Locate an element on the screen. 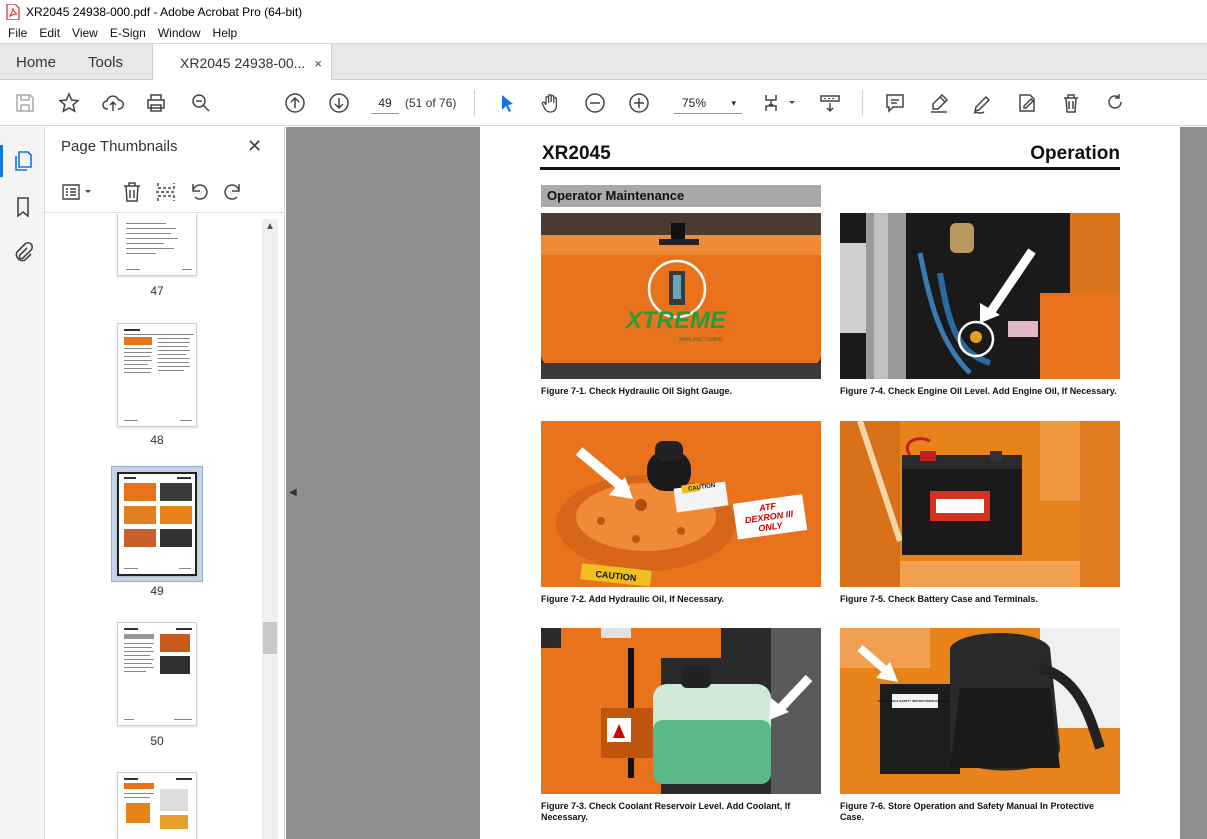  thumbnail-toolbar is located at coordinates (165, 192).